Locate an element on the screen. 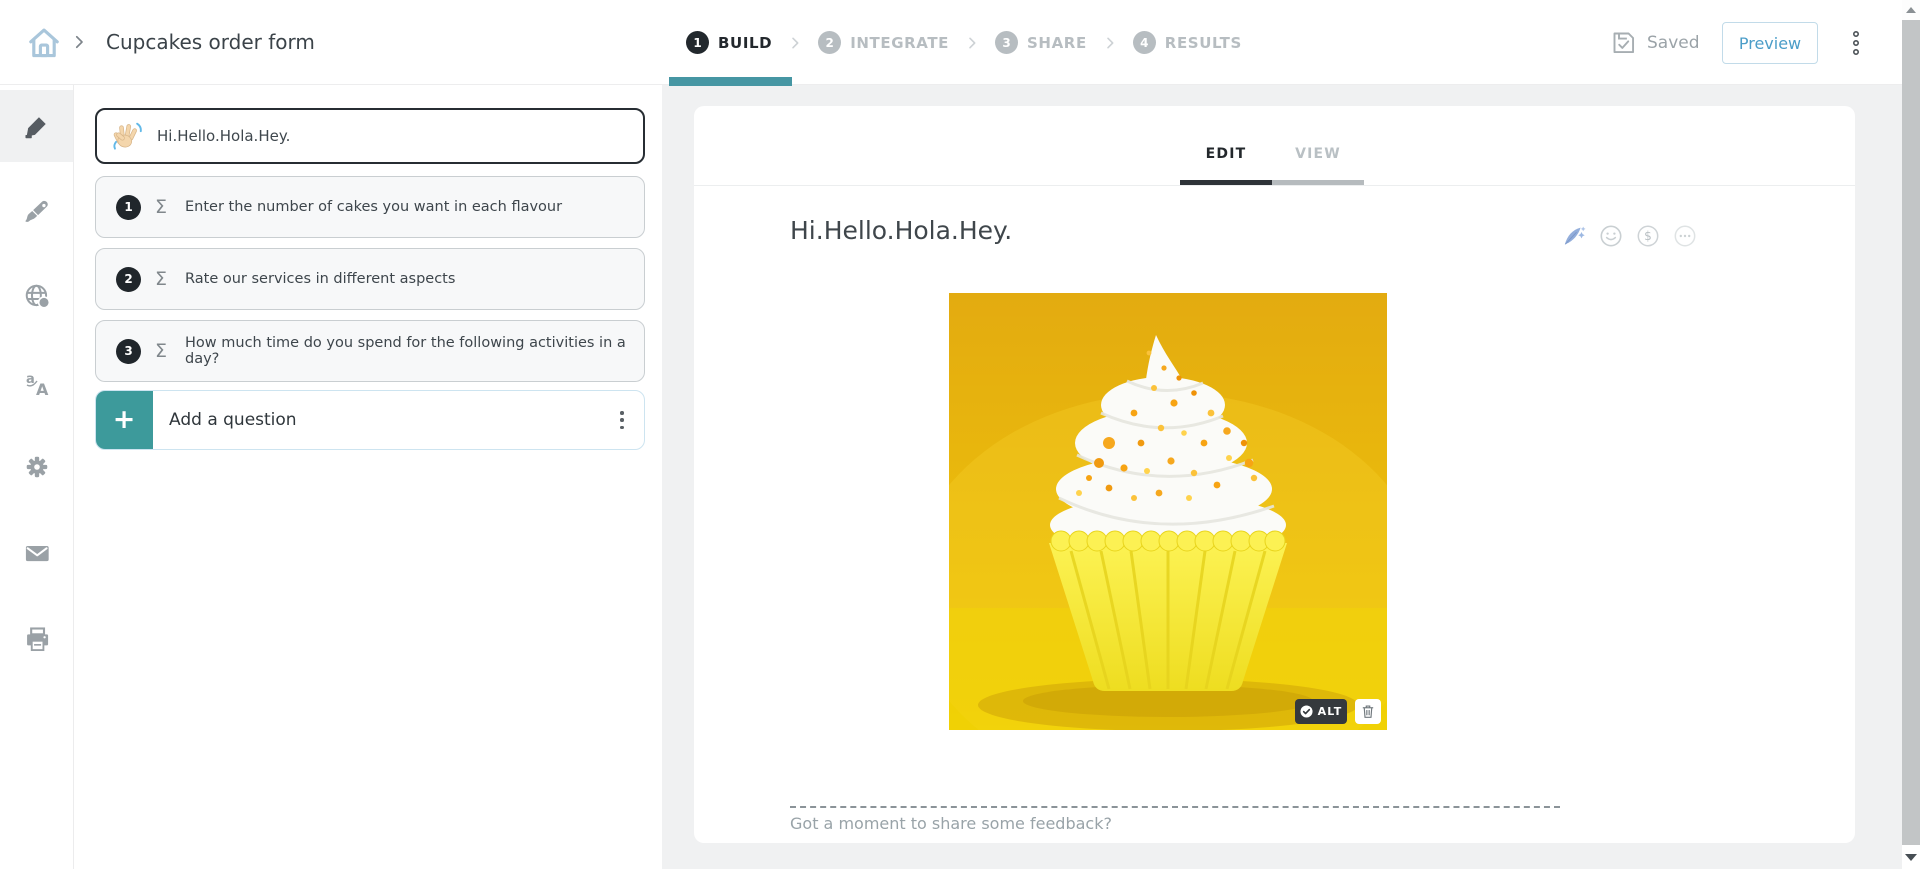 This screenshot has height=869, width=1920. step-label: SHARE is located at coordinates (1057, 42).